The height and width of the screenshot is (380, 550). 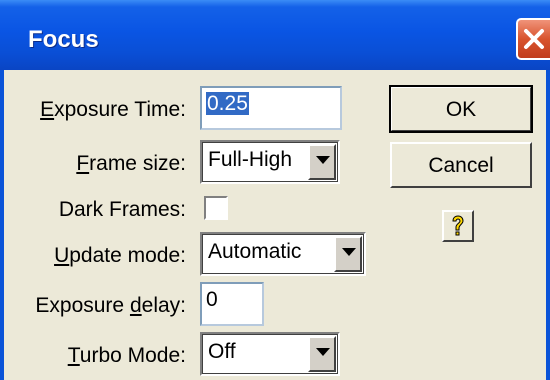 What do you see at coordinates (322, 354) in the screenshot?
I see `turbo-mode-dropdown-button` at bounding box center [322, 354].